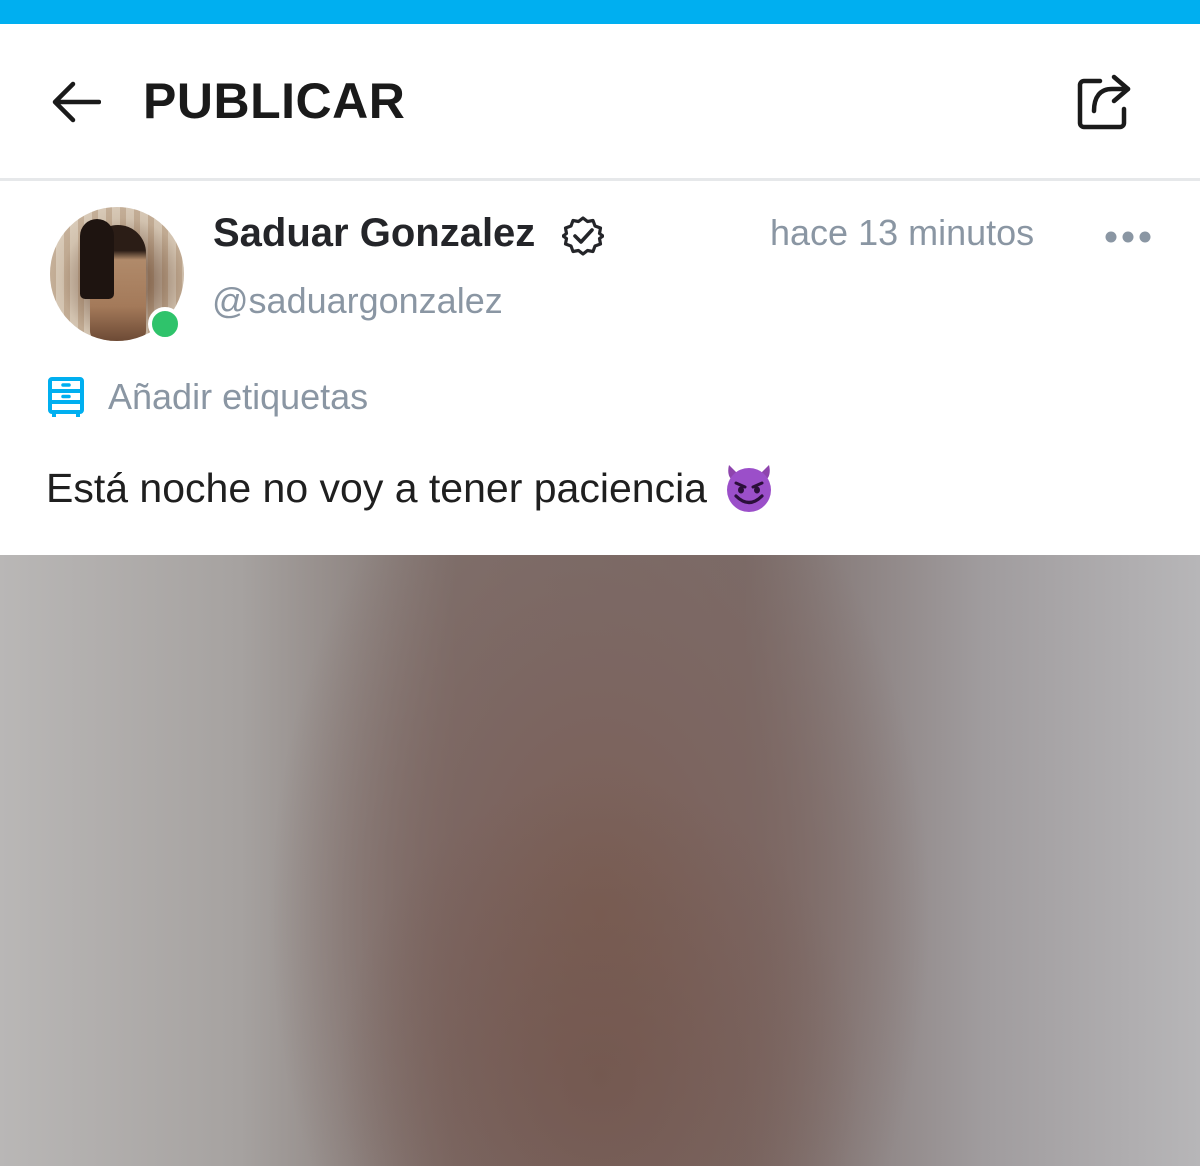 The height and width of the screenshot is (1166, 1200). What do you see at coordinates (97, 259) in the screenshot?
I see `avatar-hair` at bounding box center [97, 259].